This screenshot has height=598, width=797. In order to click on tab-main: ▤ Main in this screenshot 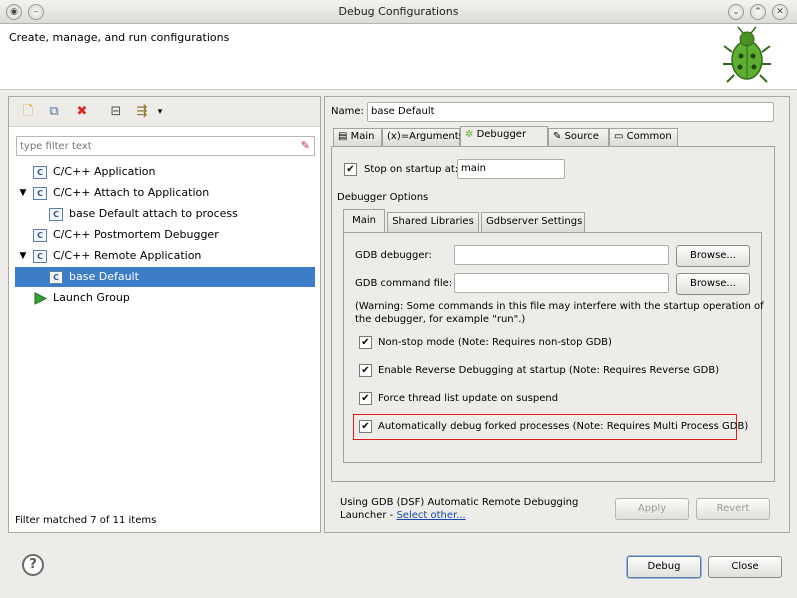, I will do `click(357, 137)`.